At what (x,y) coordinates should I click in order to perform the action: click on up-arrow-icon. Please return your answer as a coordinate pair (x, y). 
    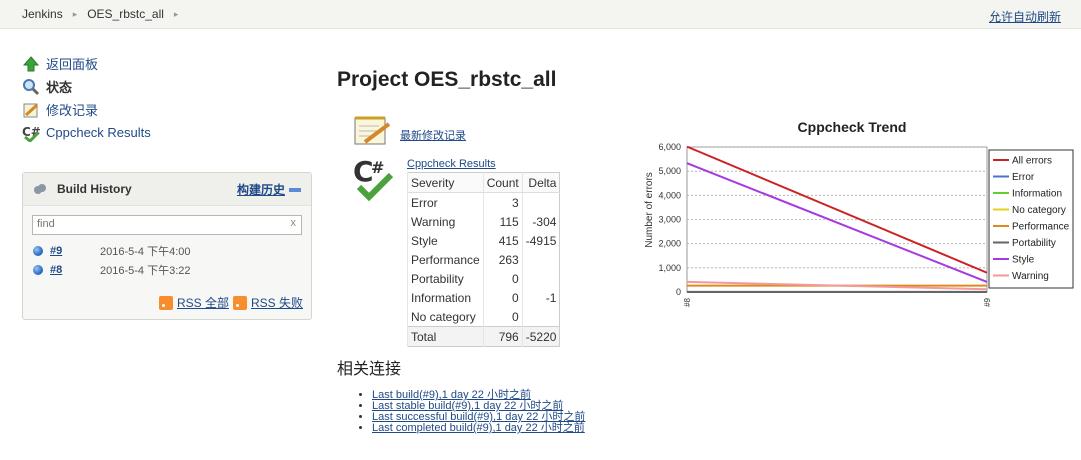
    Looking at the image, I should click on (31, 64).